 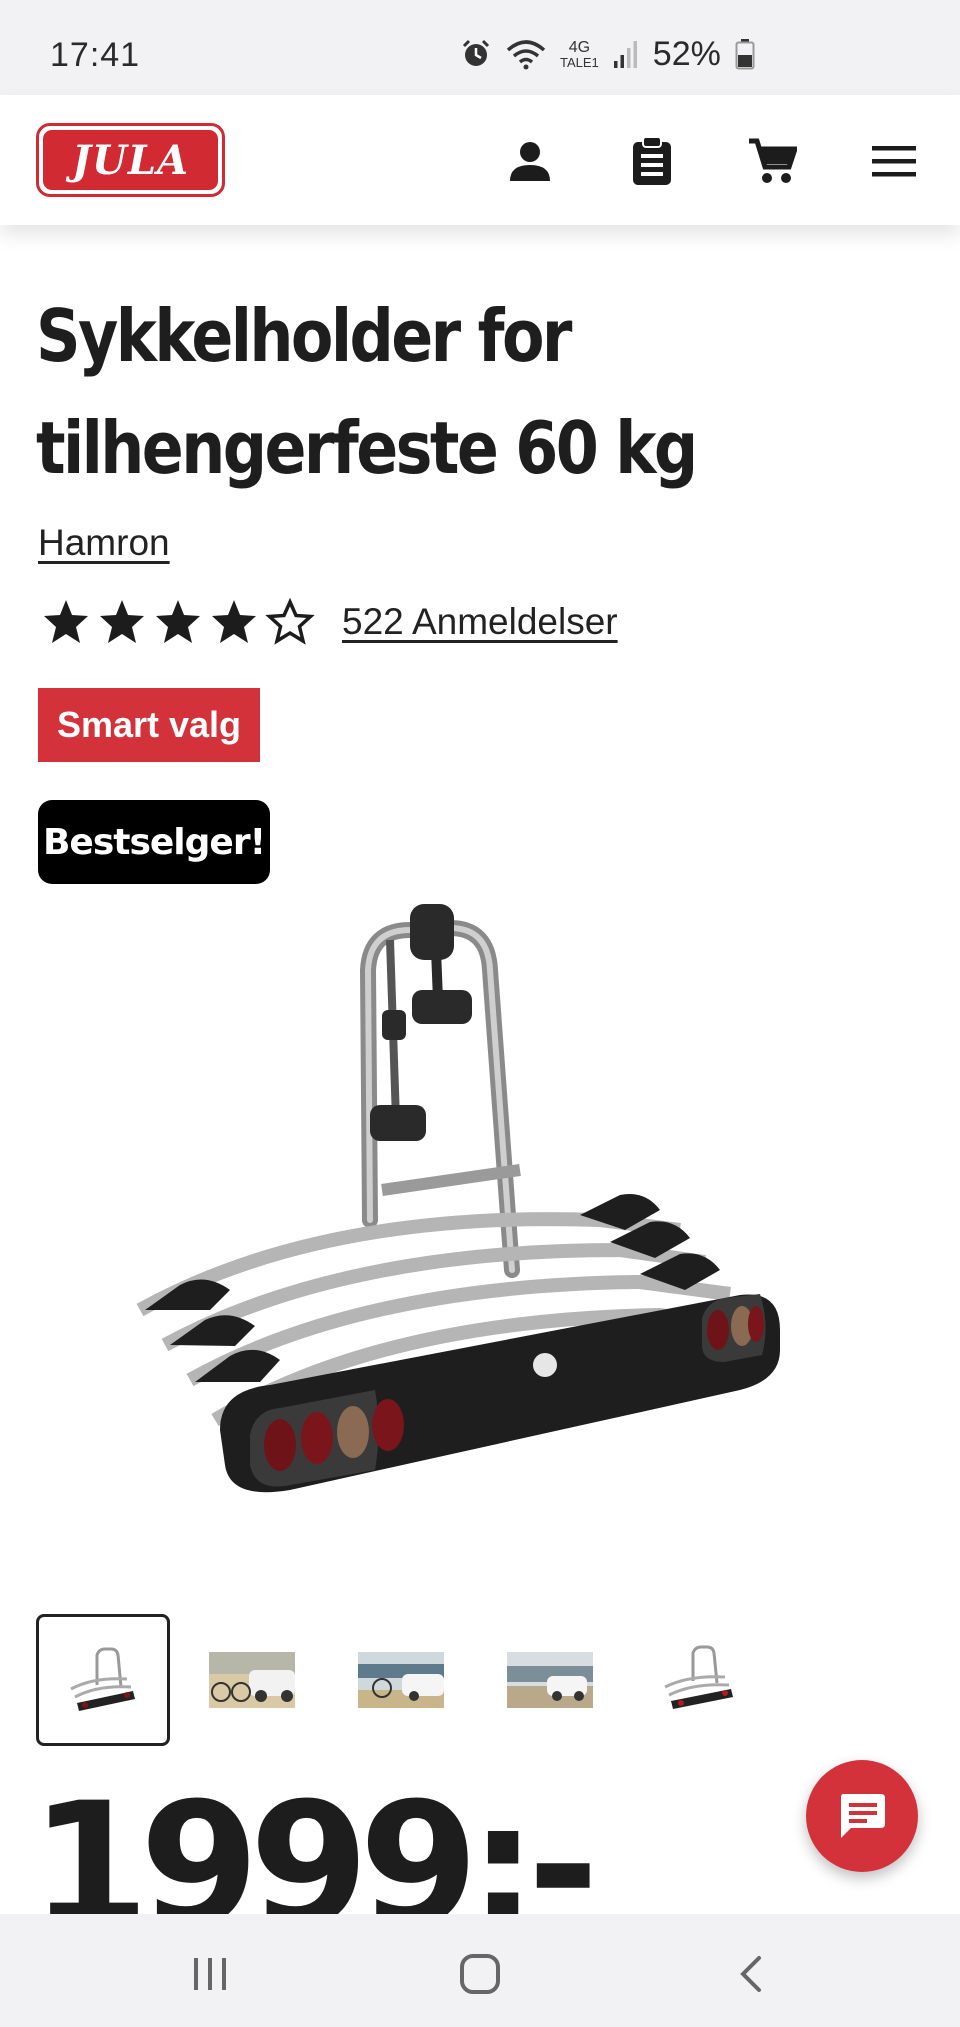 I want to click on alarm-icon, so click(x=476, y=52).